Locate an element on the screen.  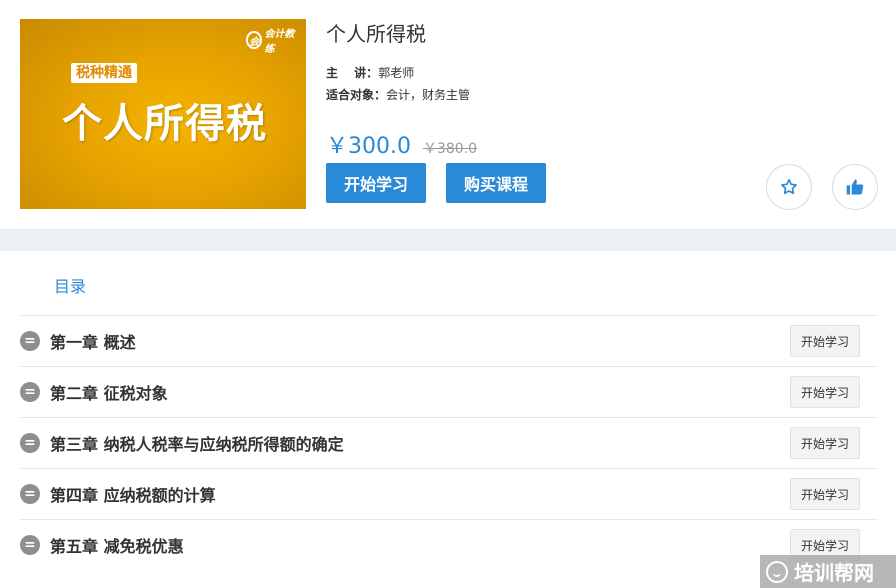
start-learning-button: 开始学习 is located at coordinates (376, 183).